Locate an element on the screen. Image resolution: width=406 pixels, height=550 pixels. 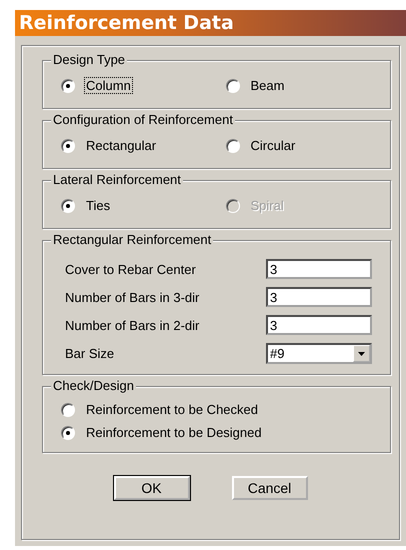
field-label: Number of Bars in 3-dir is located at coordinates (132, 297).